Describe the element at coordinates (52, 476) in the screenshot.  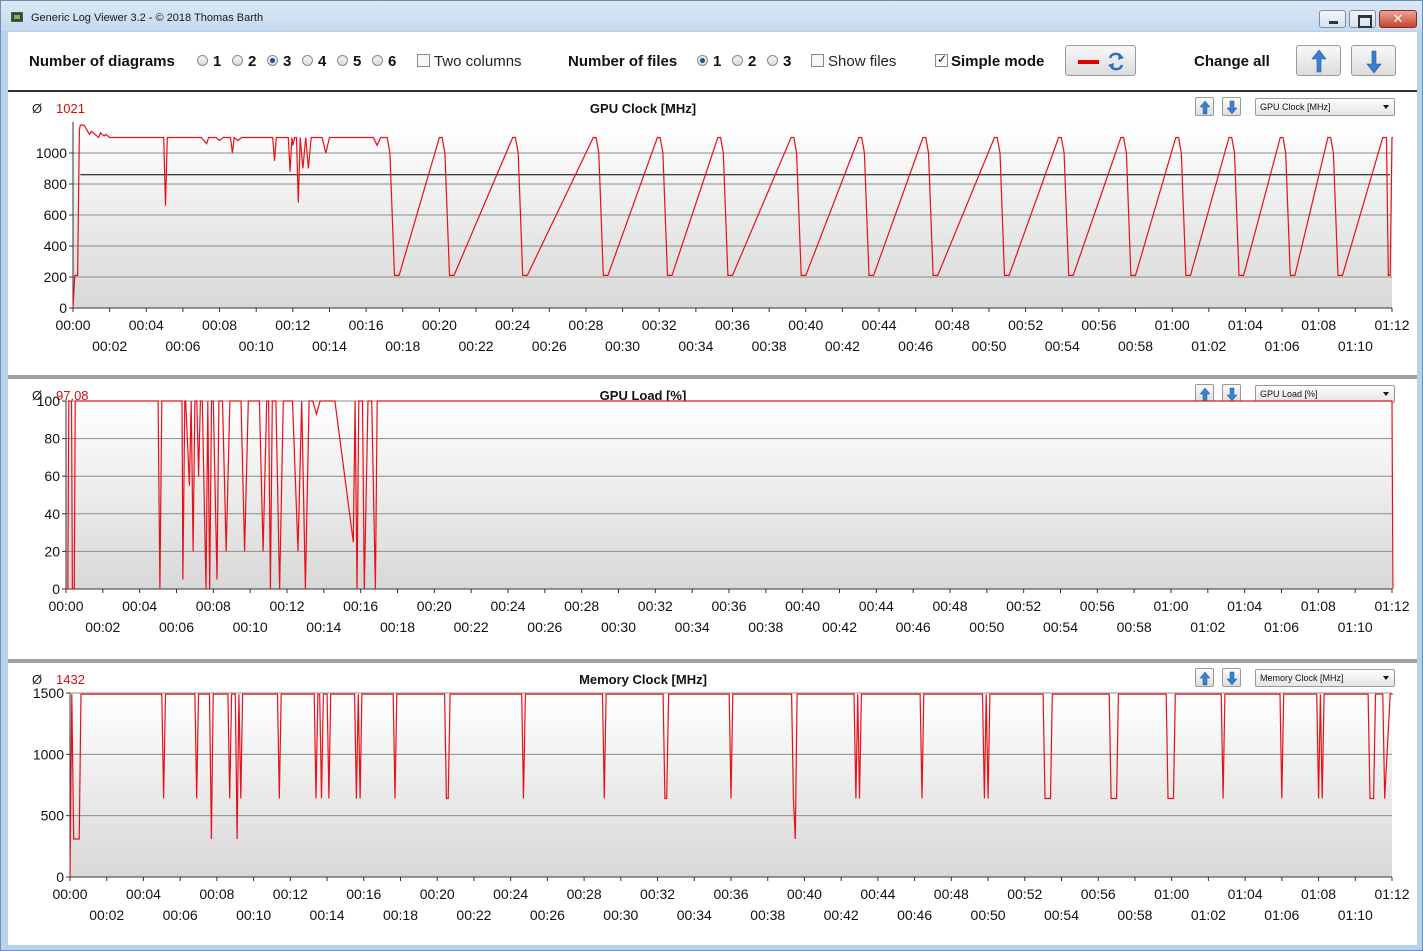
I see `y-tick-label: 60` at that location.